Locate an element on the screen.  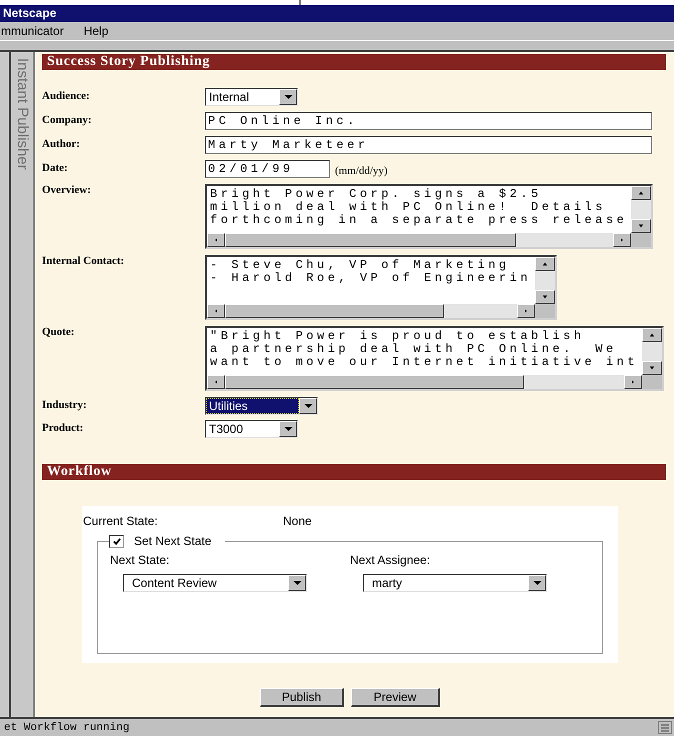
dropdown-value: Internal is located at coordinates (229, 97).